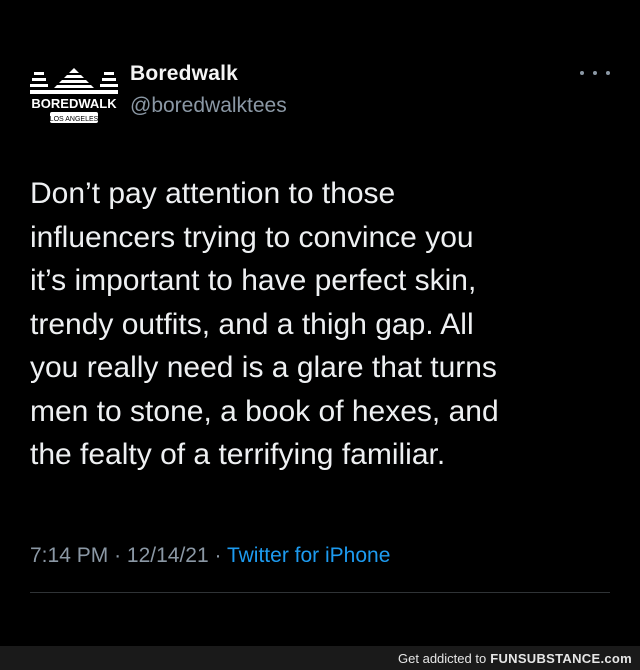  What do you see at coordinates (252, 237) in the screenshot?
I see `tweet-line: influencers trying to convince you` at bounding box center [252, 237].